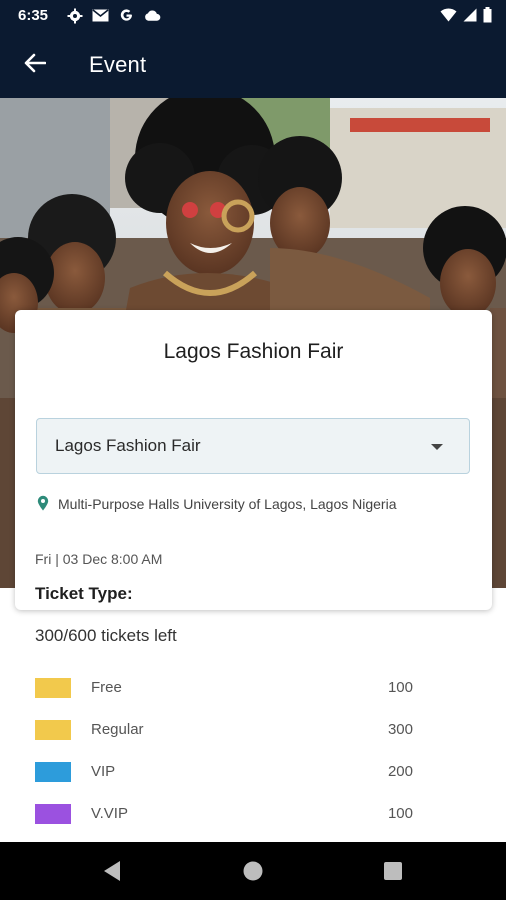 The height and width of the screenshot is (900, 506). What do you see at coordinates (253, 351) in the screenshot?
I see `event-title: Lagos Fashion Fair` at bounding box center [253, 351].